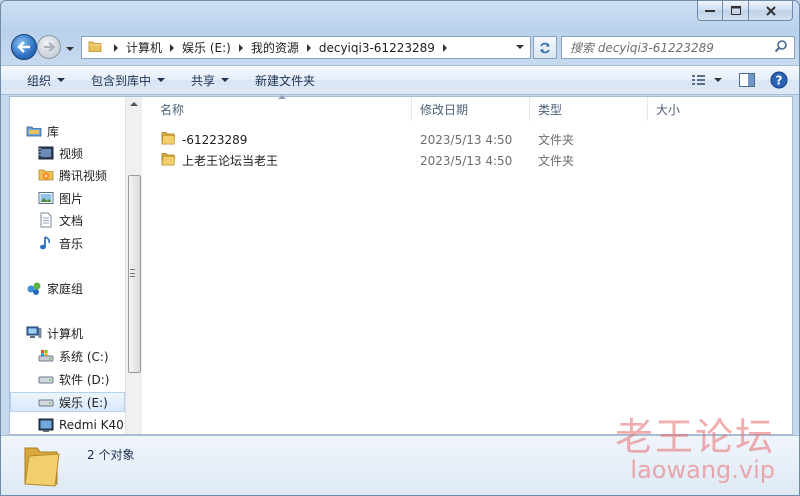  I want to click on column-size: 大小, so click(688, 109).